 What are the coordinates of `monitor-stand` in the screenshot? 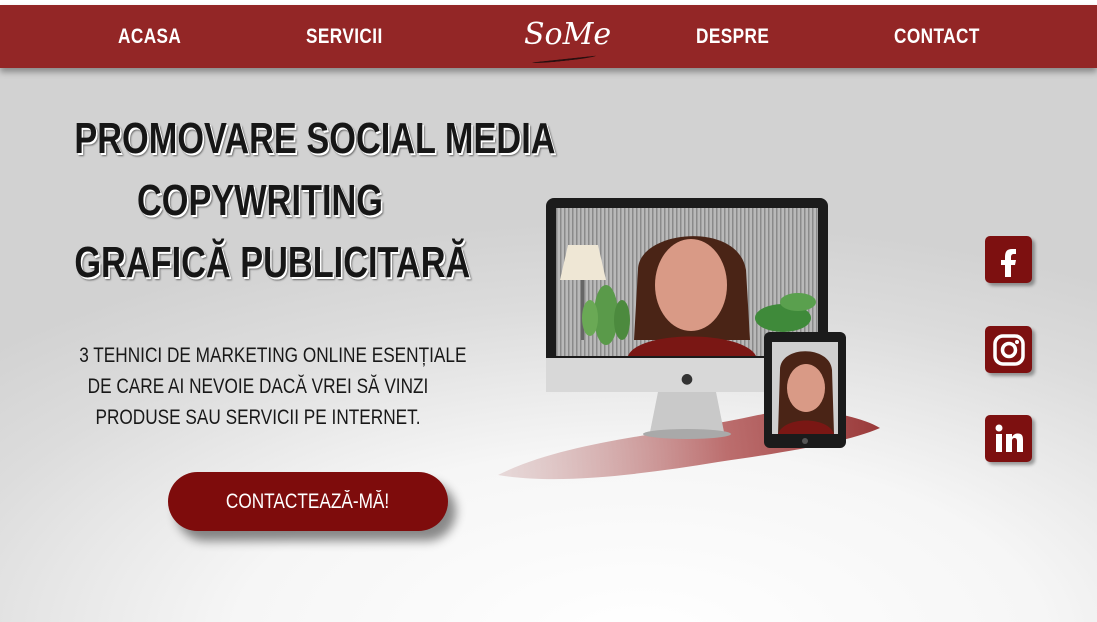 It's located at (687, 412).